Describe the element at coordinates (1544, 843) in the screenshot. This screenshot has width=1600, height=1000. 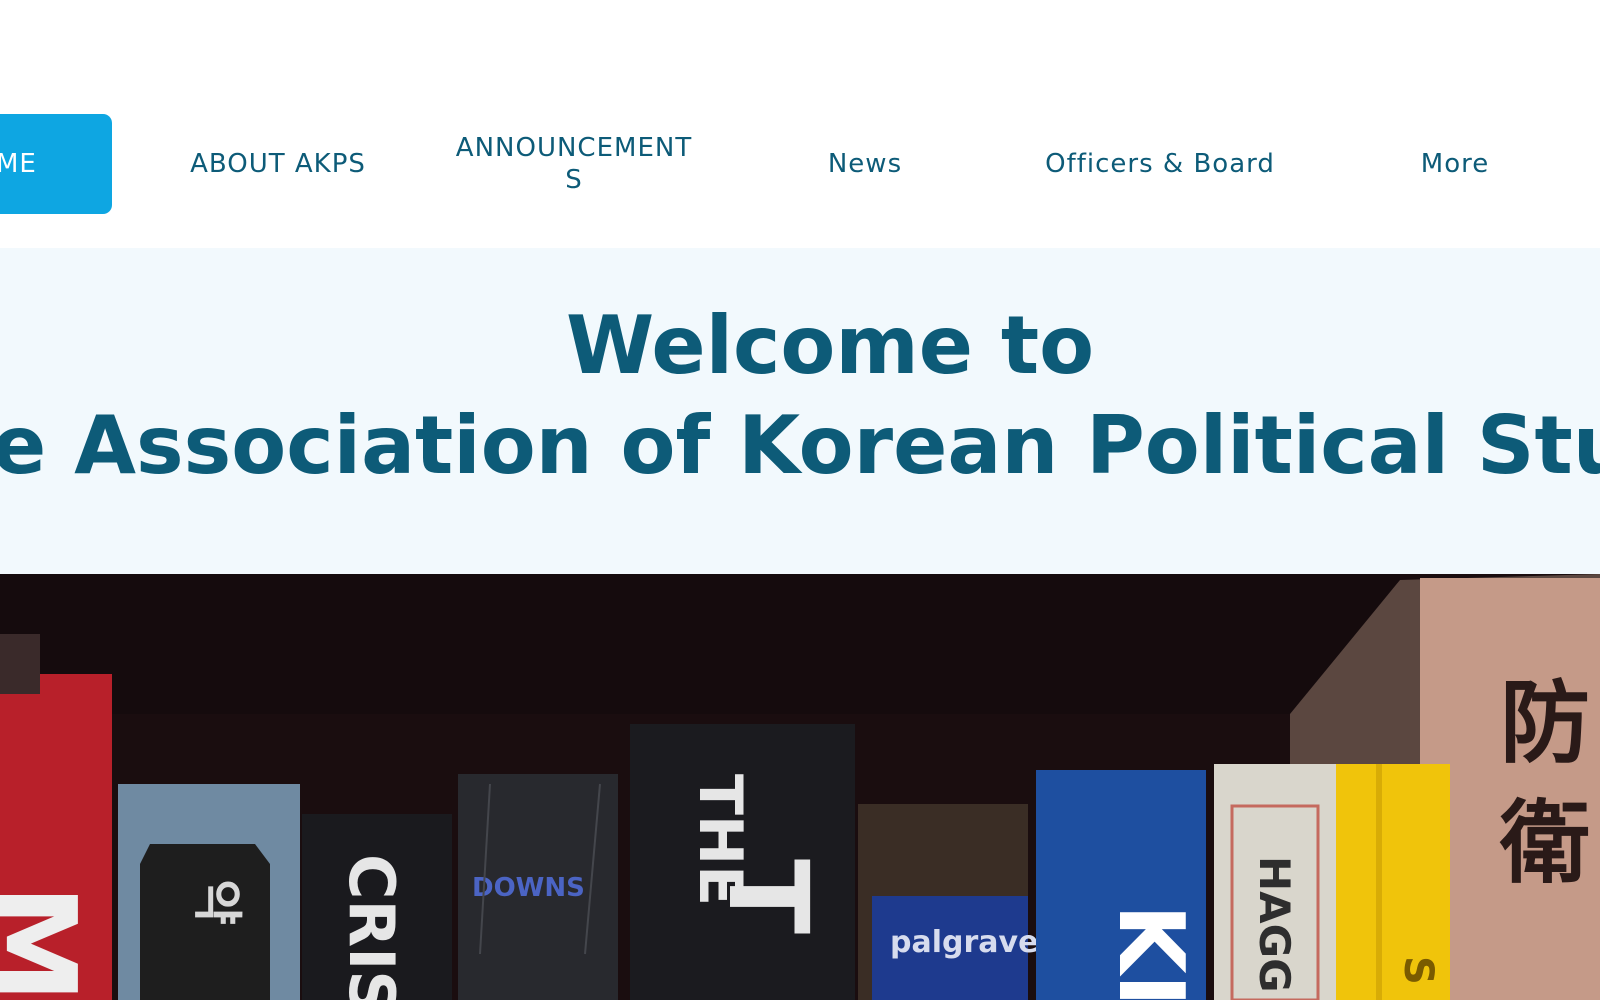
I see `svg-text: 衛` at that location.